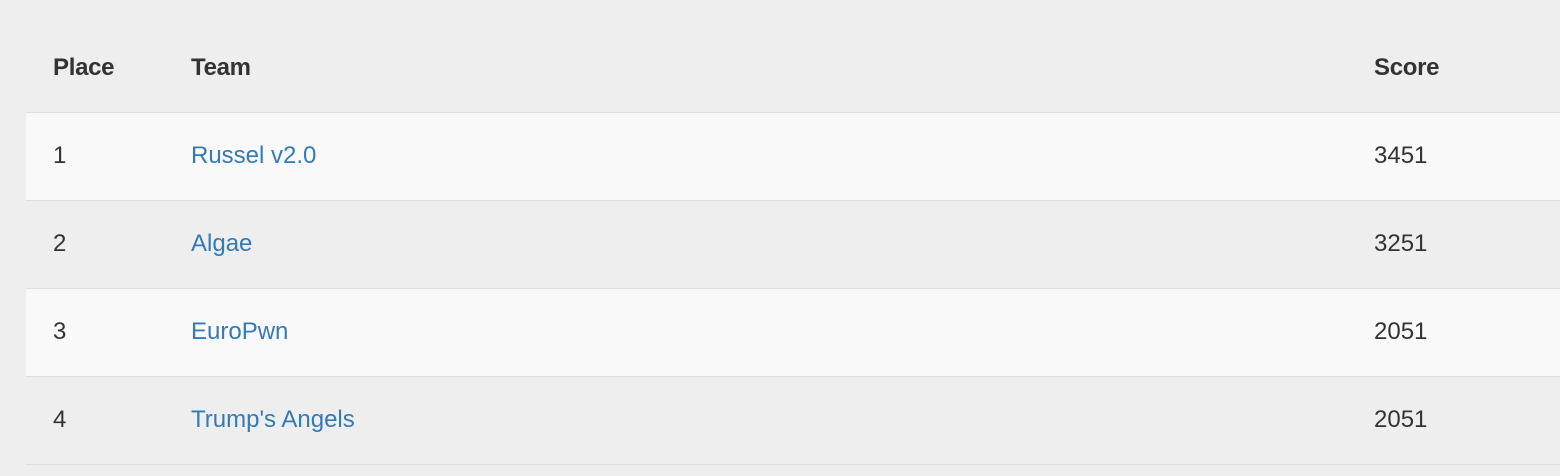  I want to click on place-cell: 3, so click(108, 332).